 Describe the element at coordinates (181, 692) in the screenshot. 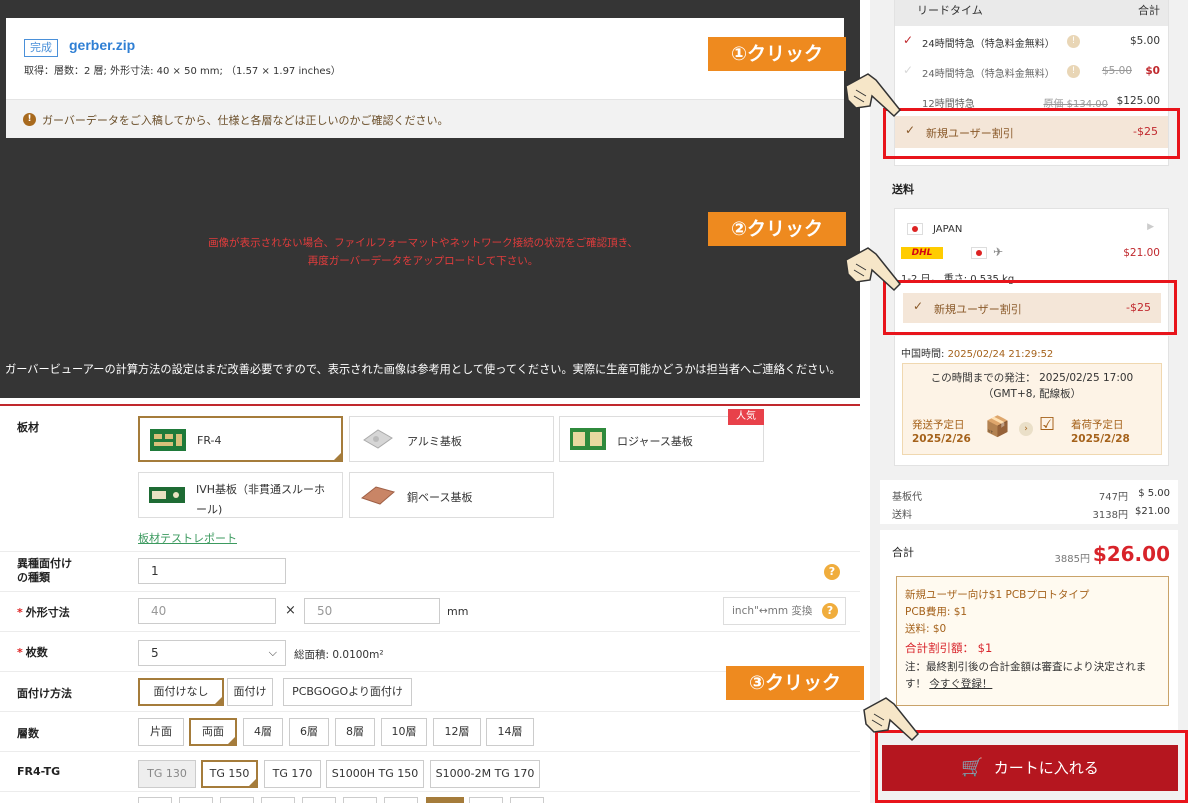

I see `panel-option-none: 面付けなし` at that location.